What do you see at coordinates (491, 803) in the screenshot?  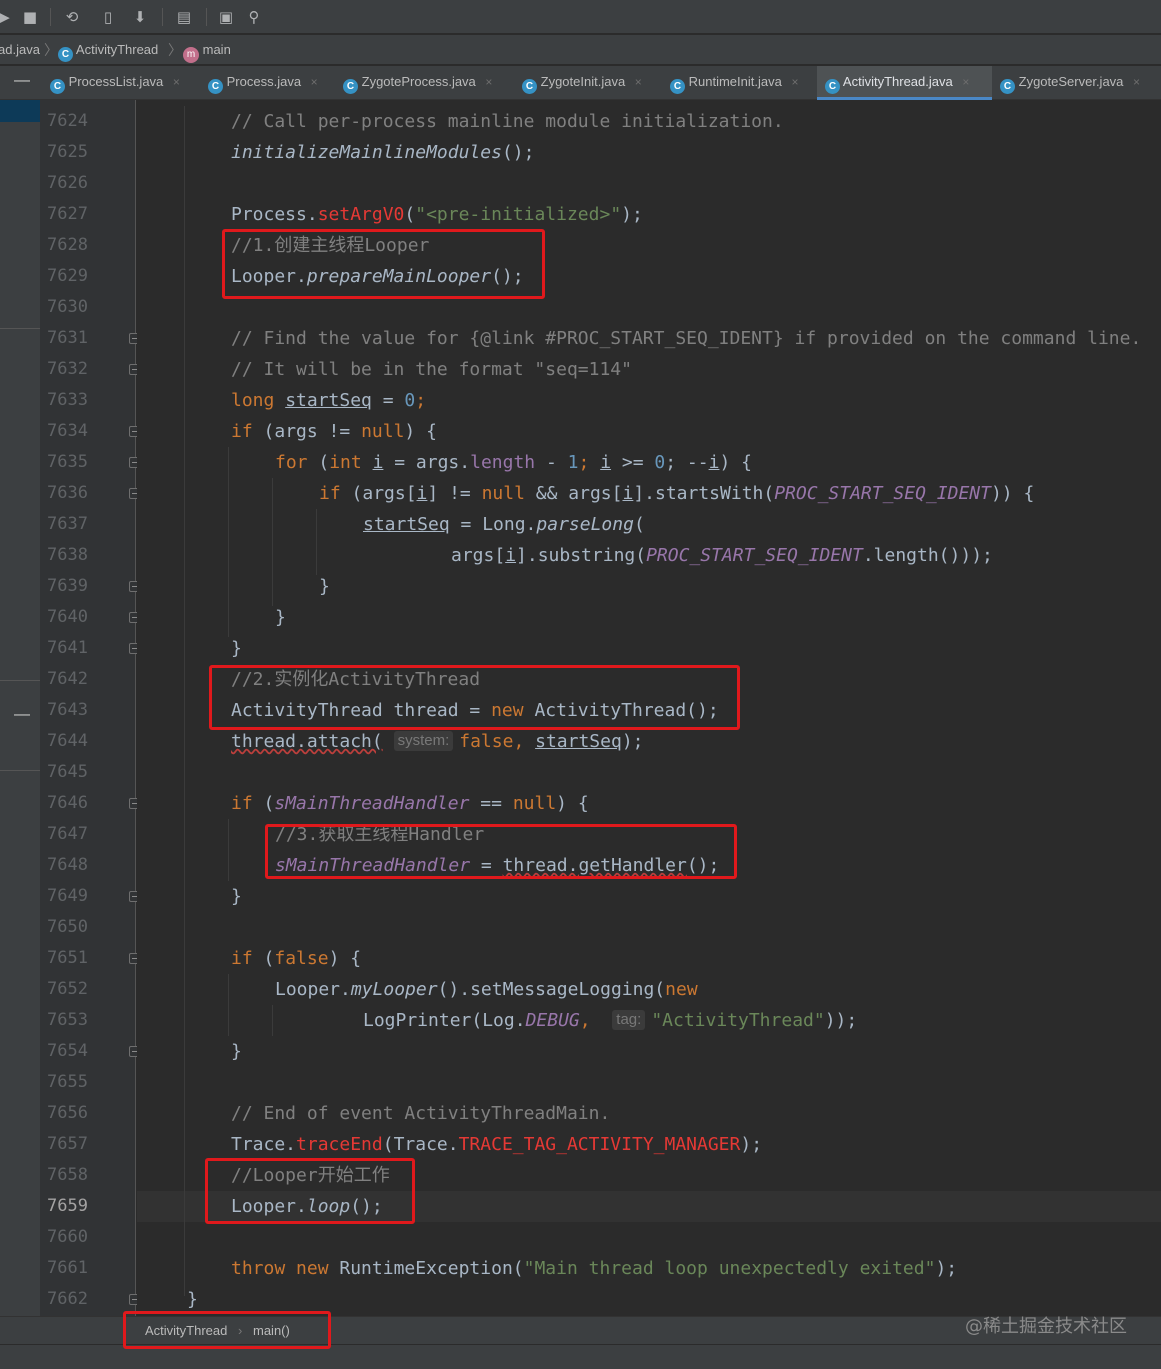 I see `punct: ==` at bounding box center [491, 803].